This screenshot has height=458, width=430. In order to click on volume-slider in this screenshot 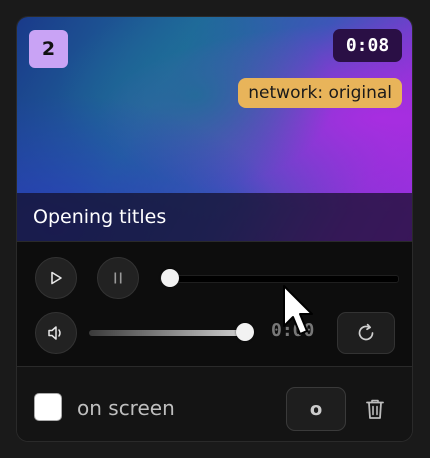, I will do `click(171, 332)`.